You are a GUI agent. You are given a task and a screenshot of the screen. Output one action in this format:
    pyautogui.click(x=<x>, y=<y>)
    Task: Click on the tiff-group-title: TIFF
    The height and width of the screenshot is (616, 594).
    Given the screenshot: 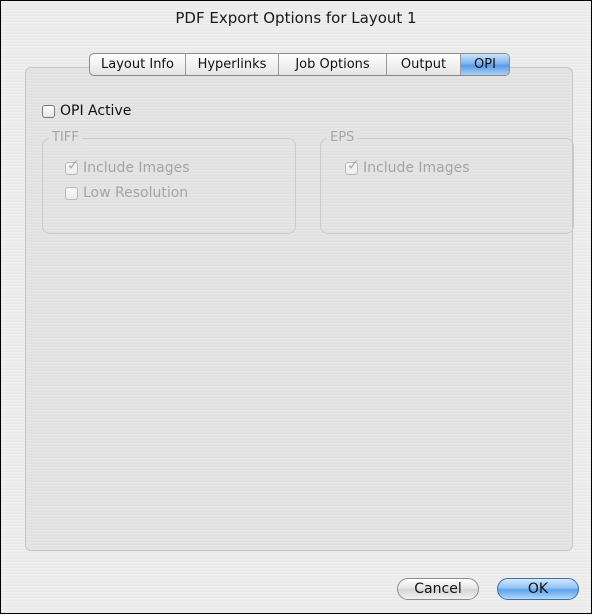 What is the action you would take?
    pyautogui.click(x=65, y=138)
    